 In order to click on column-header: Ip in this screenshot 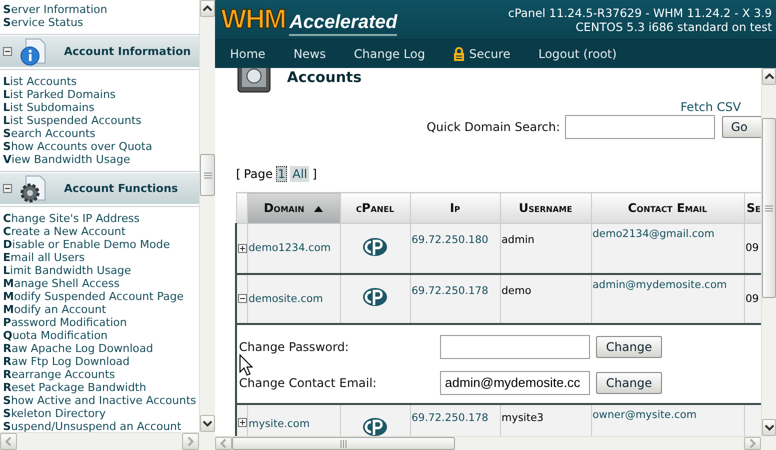, I will do `click(455, 208)`.